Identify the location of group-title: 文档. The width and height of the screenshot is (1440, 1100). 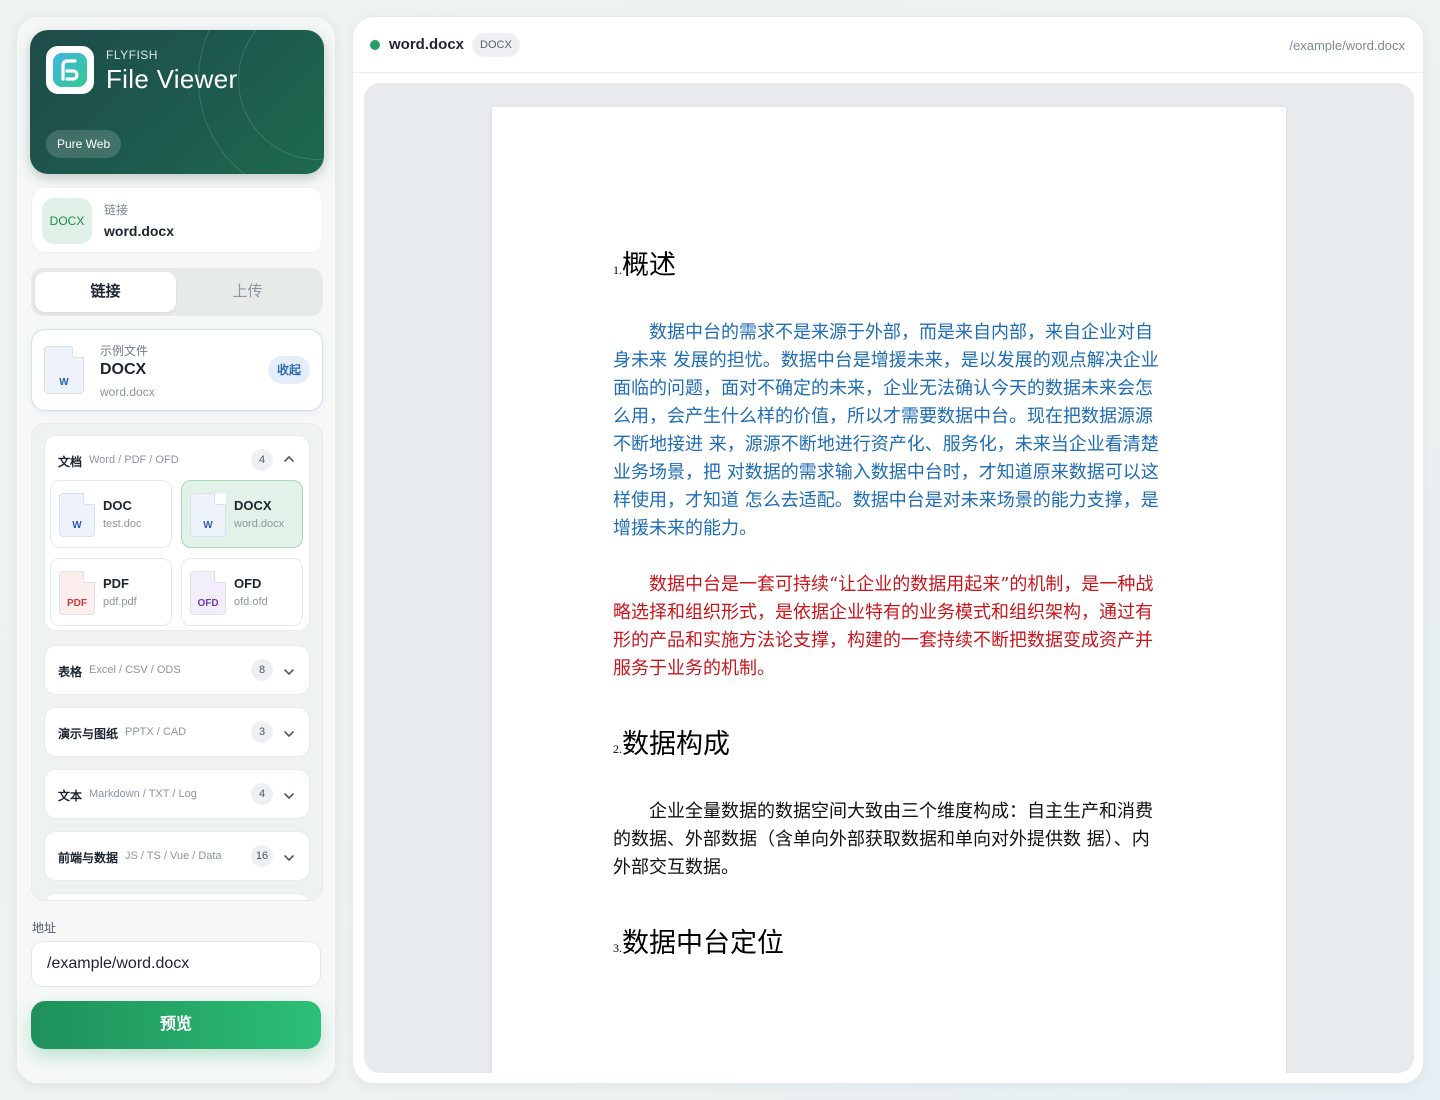
(70, 461).